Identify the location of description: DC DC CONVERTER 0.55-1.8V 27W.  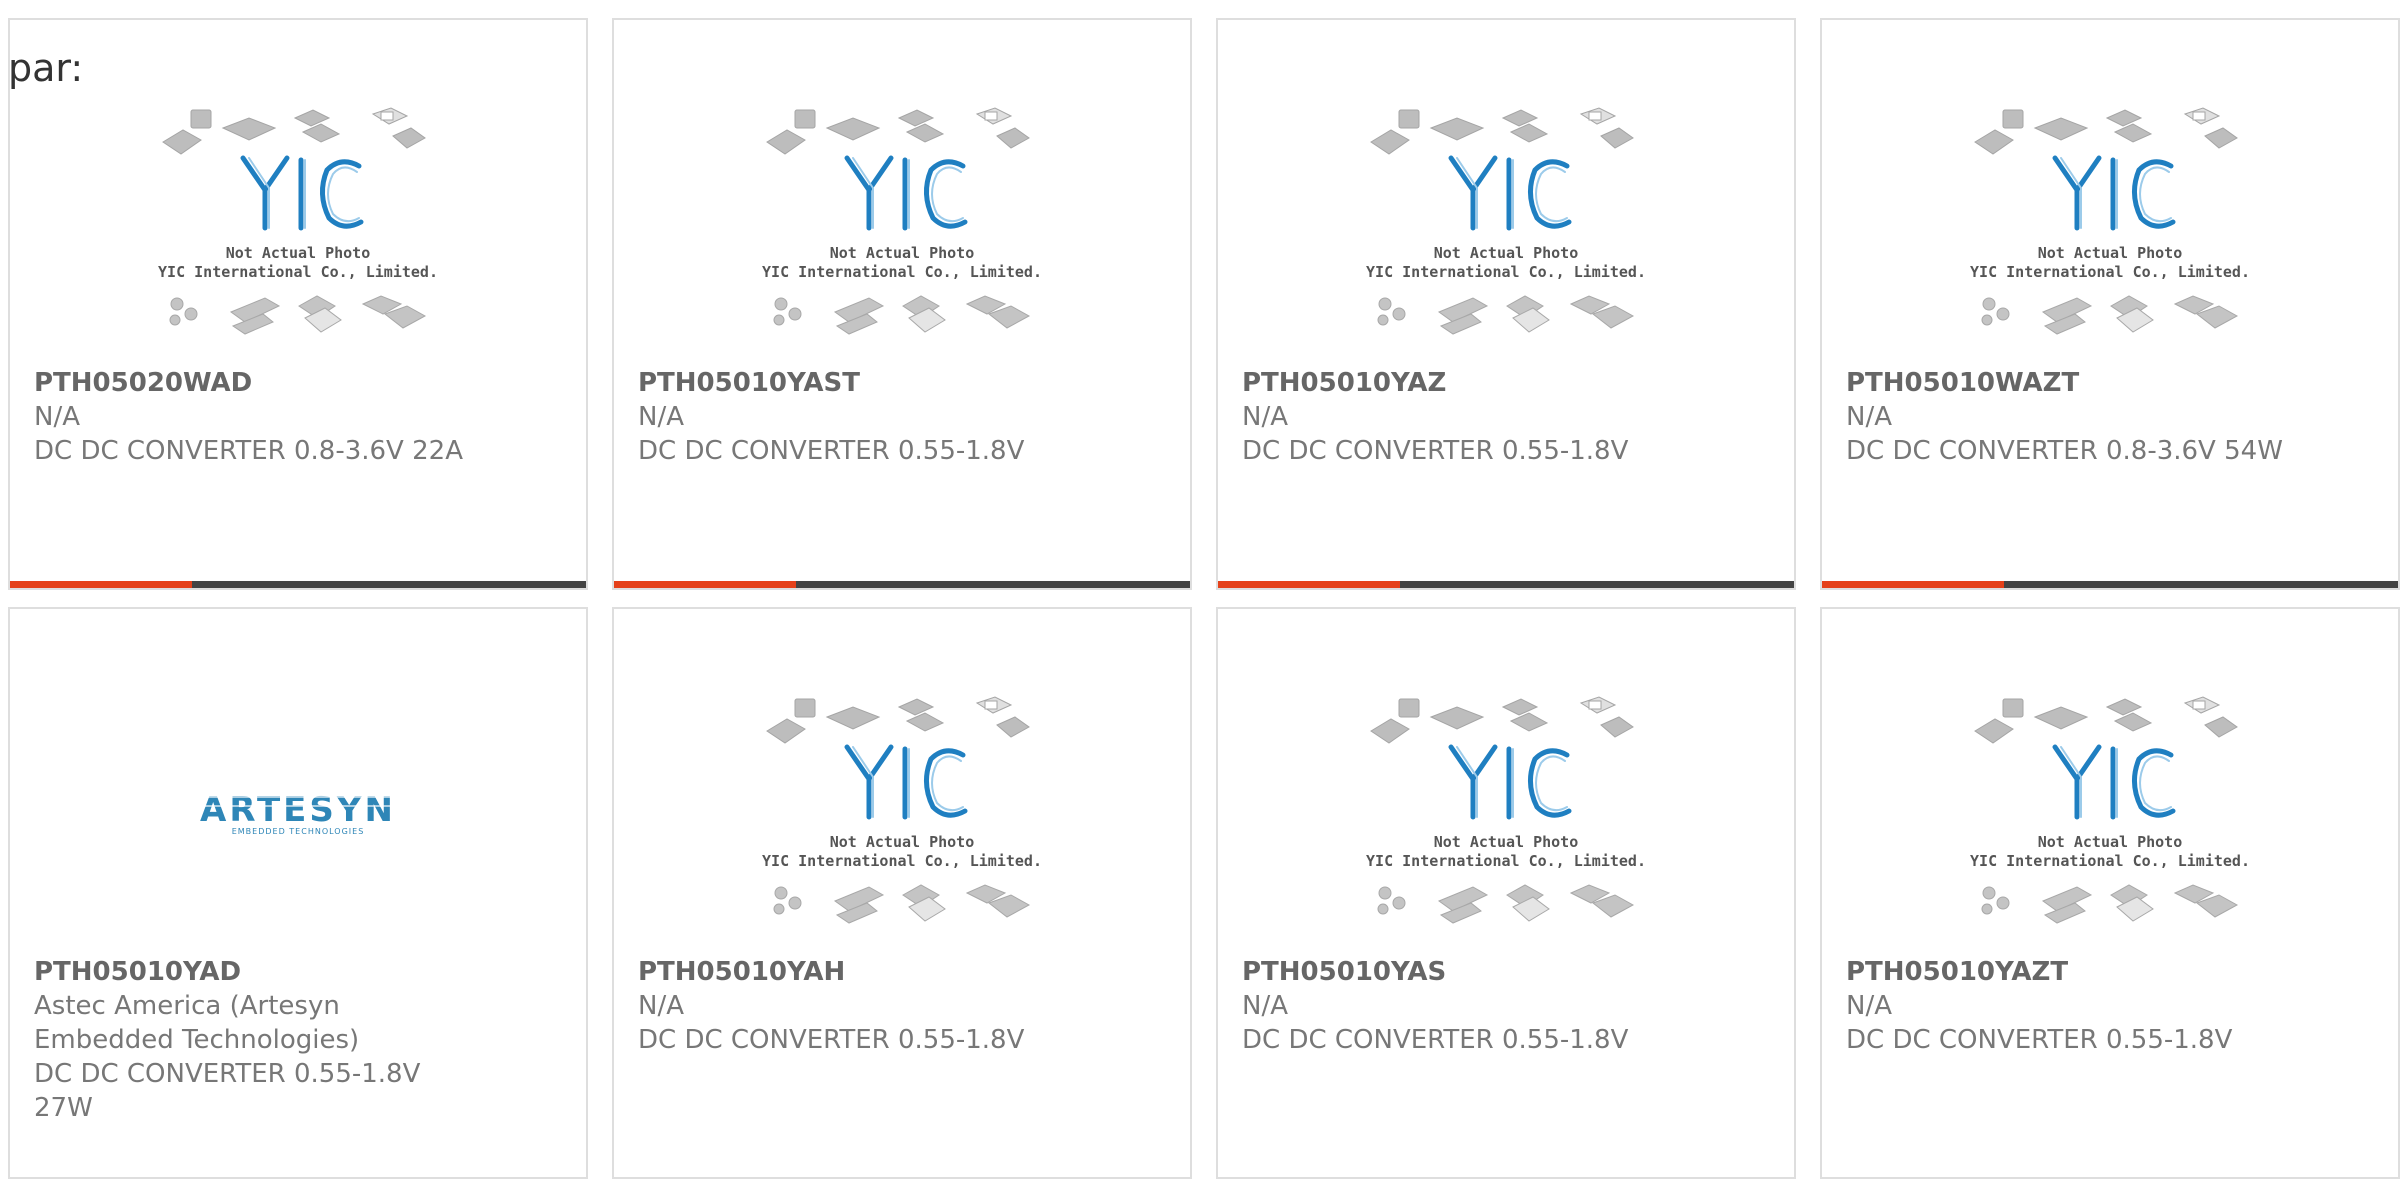
(227, 1091).